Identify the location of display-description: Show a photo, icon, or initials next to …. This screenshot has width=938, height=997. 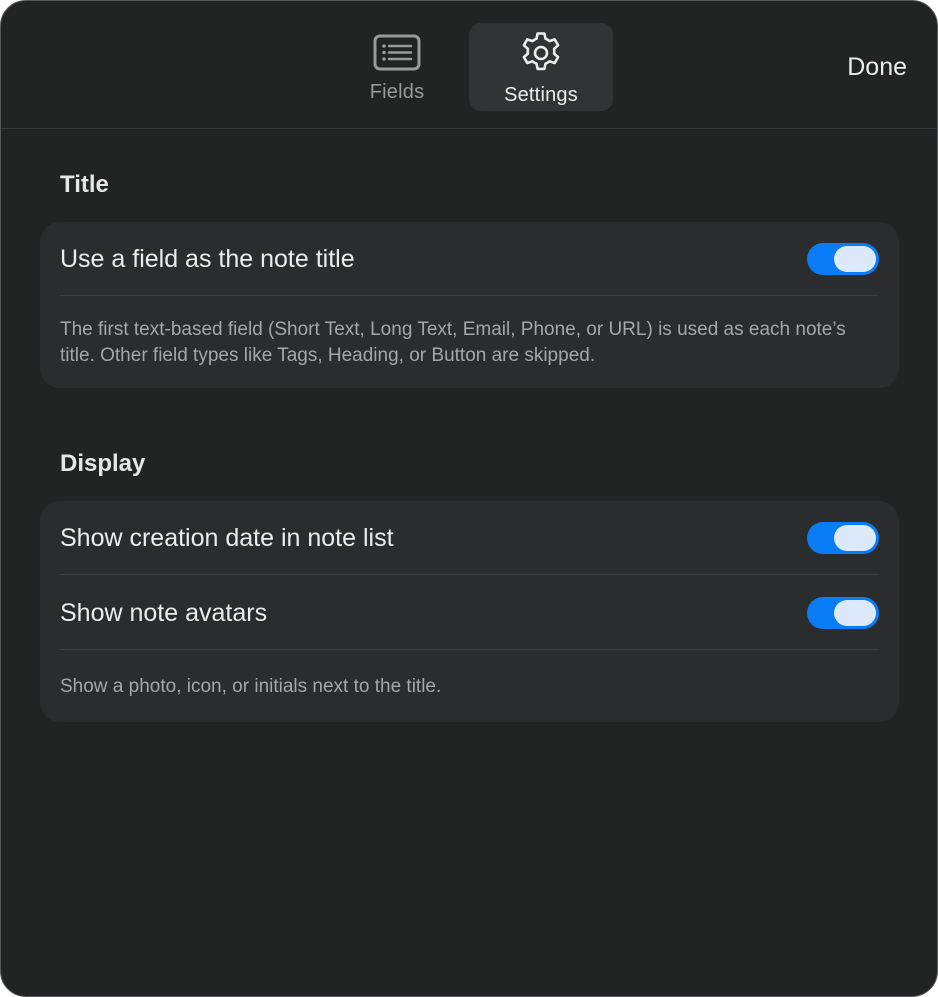
(251, 686).